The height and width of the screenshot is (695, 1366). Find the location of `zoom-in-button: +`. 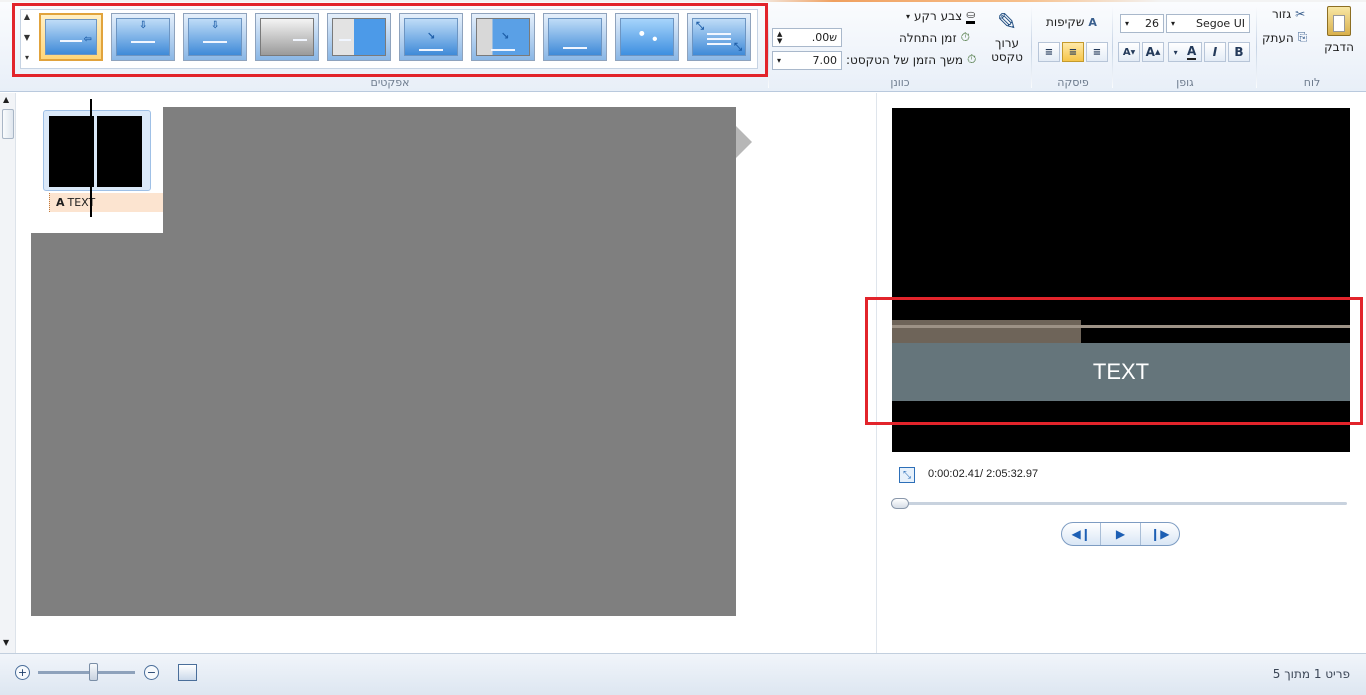

zoom-in-button: + is located at coordinates (22, 672).